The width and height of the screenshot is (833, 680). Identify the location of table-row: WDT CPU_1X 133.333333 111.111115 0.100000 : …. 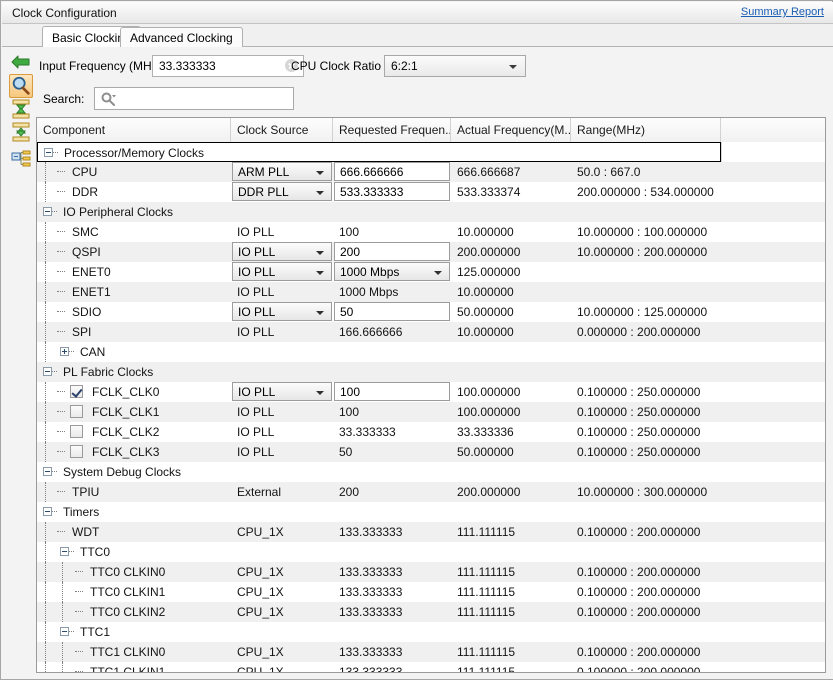
(431, 532).